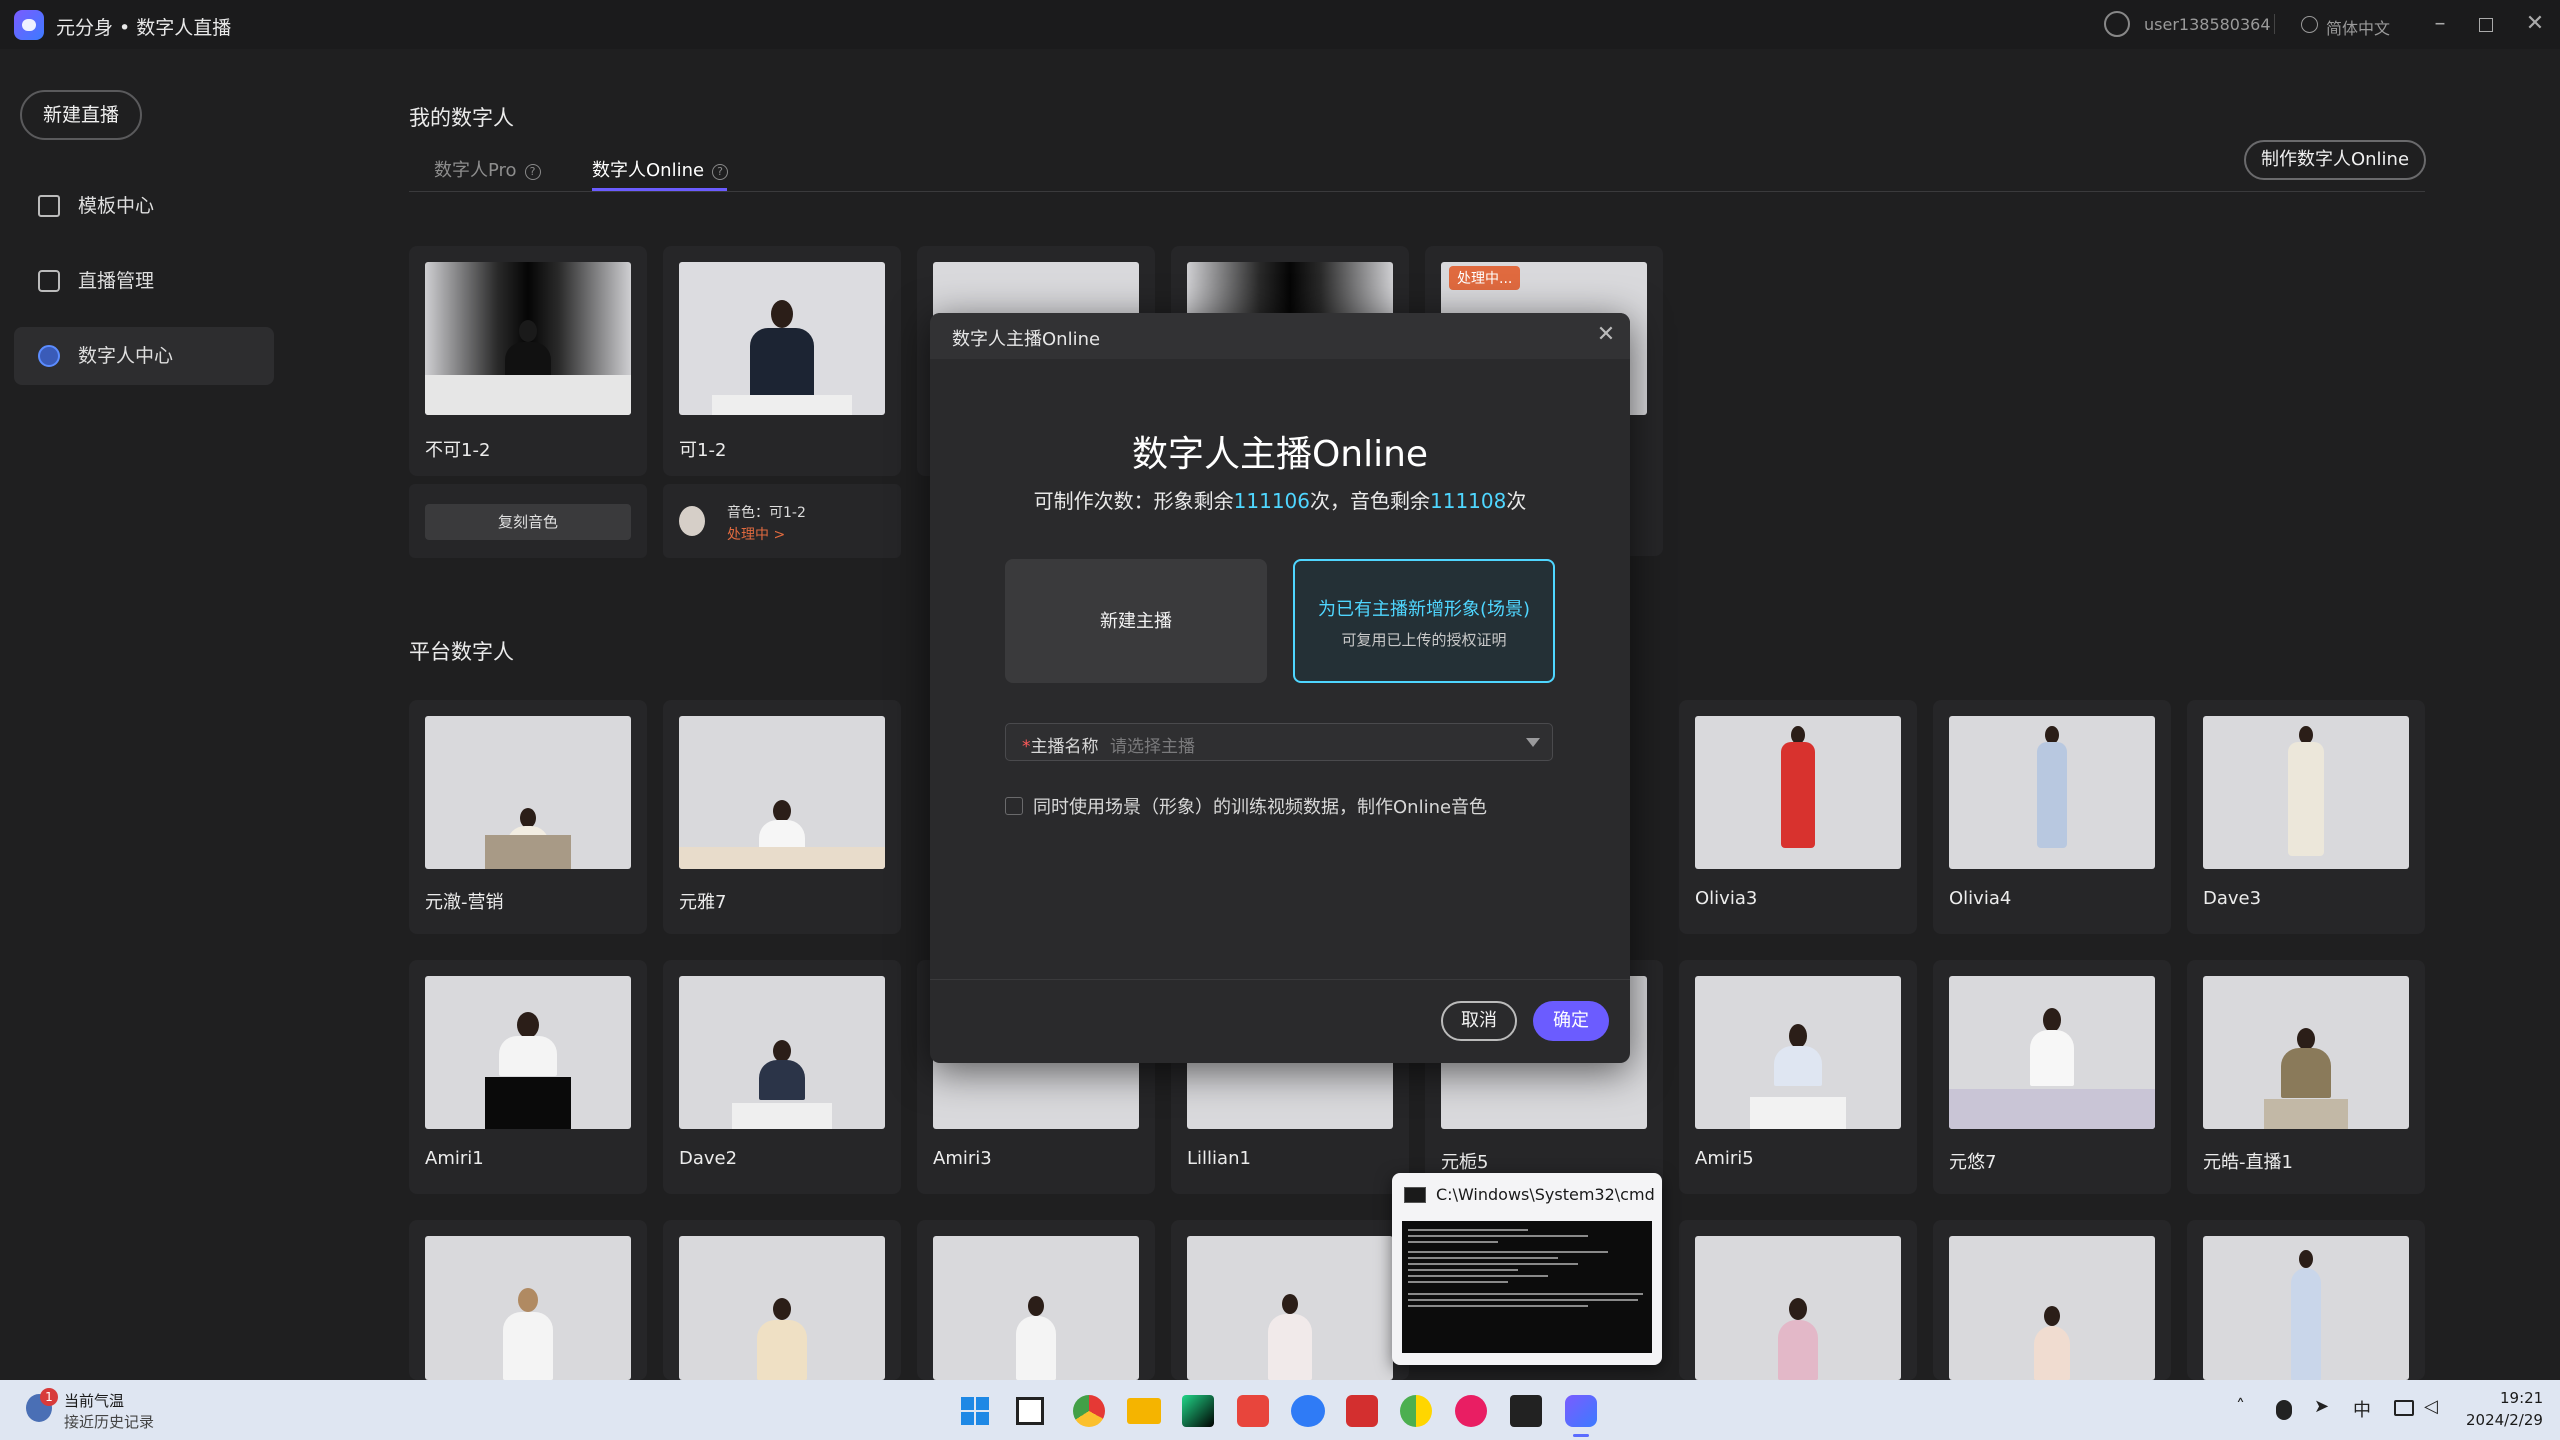 Image resolution: width=2560 pixels, height=1440 pixels. I want to click on option-add-scene: 为已有主播新增形象(场景) 可复用已上传的授权证明, so click(1424, 621).